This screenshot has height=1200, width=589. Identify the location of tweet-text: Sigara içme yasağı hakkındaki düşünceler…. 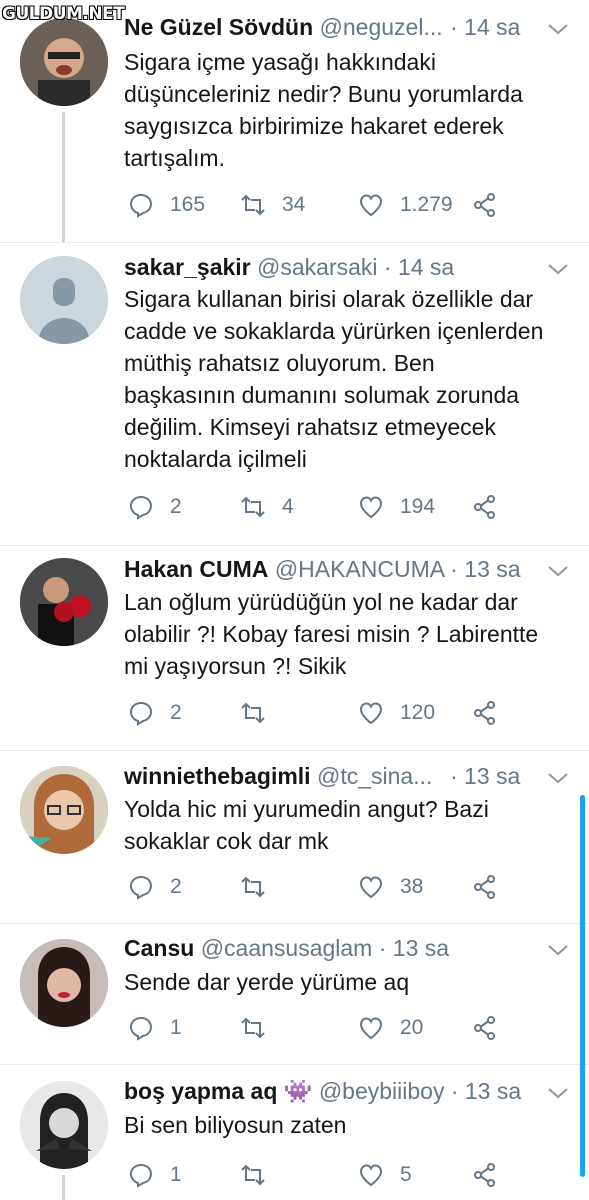
(323, 110).